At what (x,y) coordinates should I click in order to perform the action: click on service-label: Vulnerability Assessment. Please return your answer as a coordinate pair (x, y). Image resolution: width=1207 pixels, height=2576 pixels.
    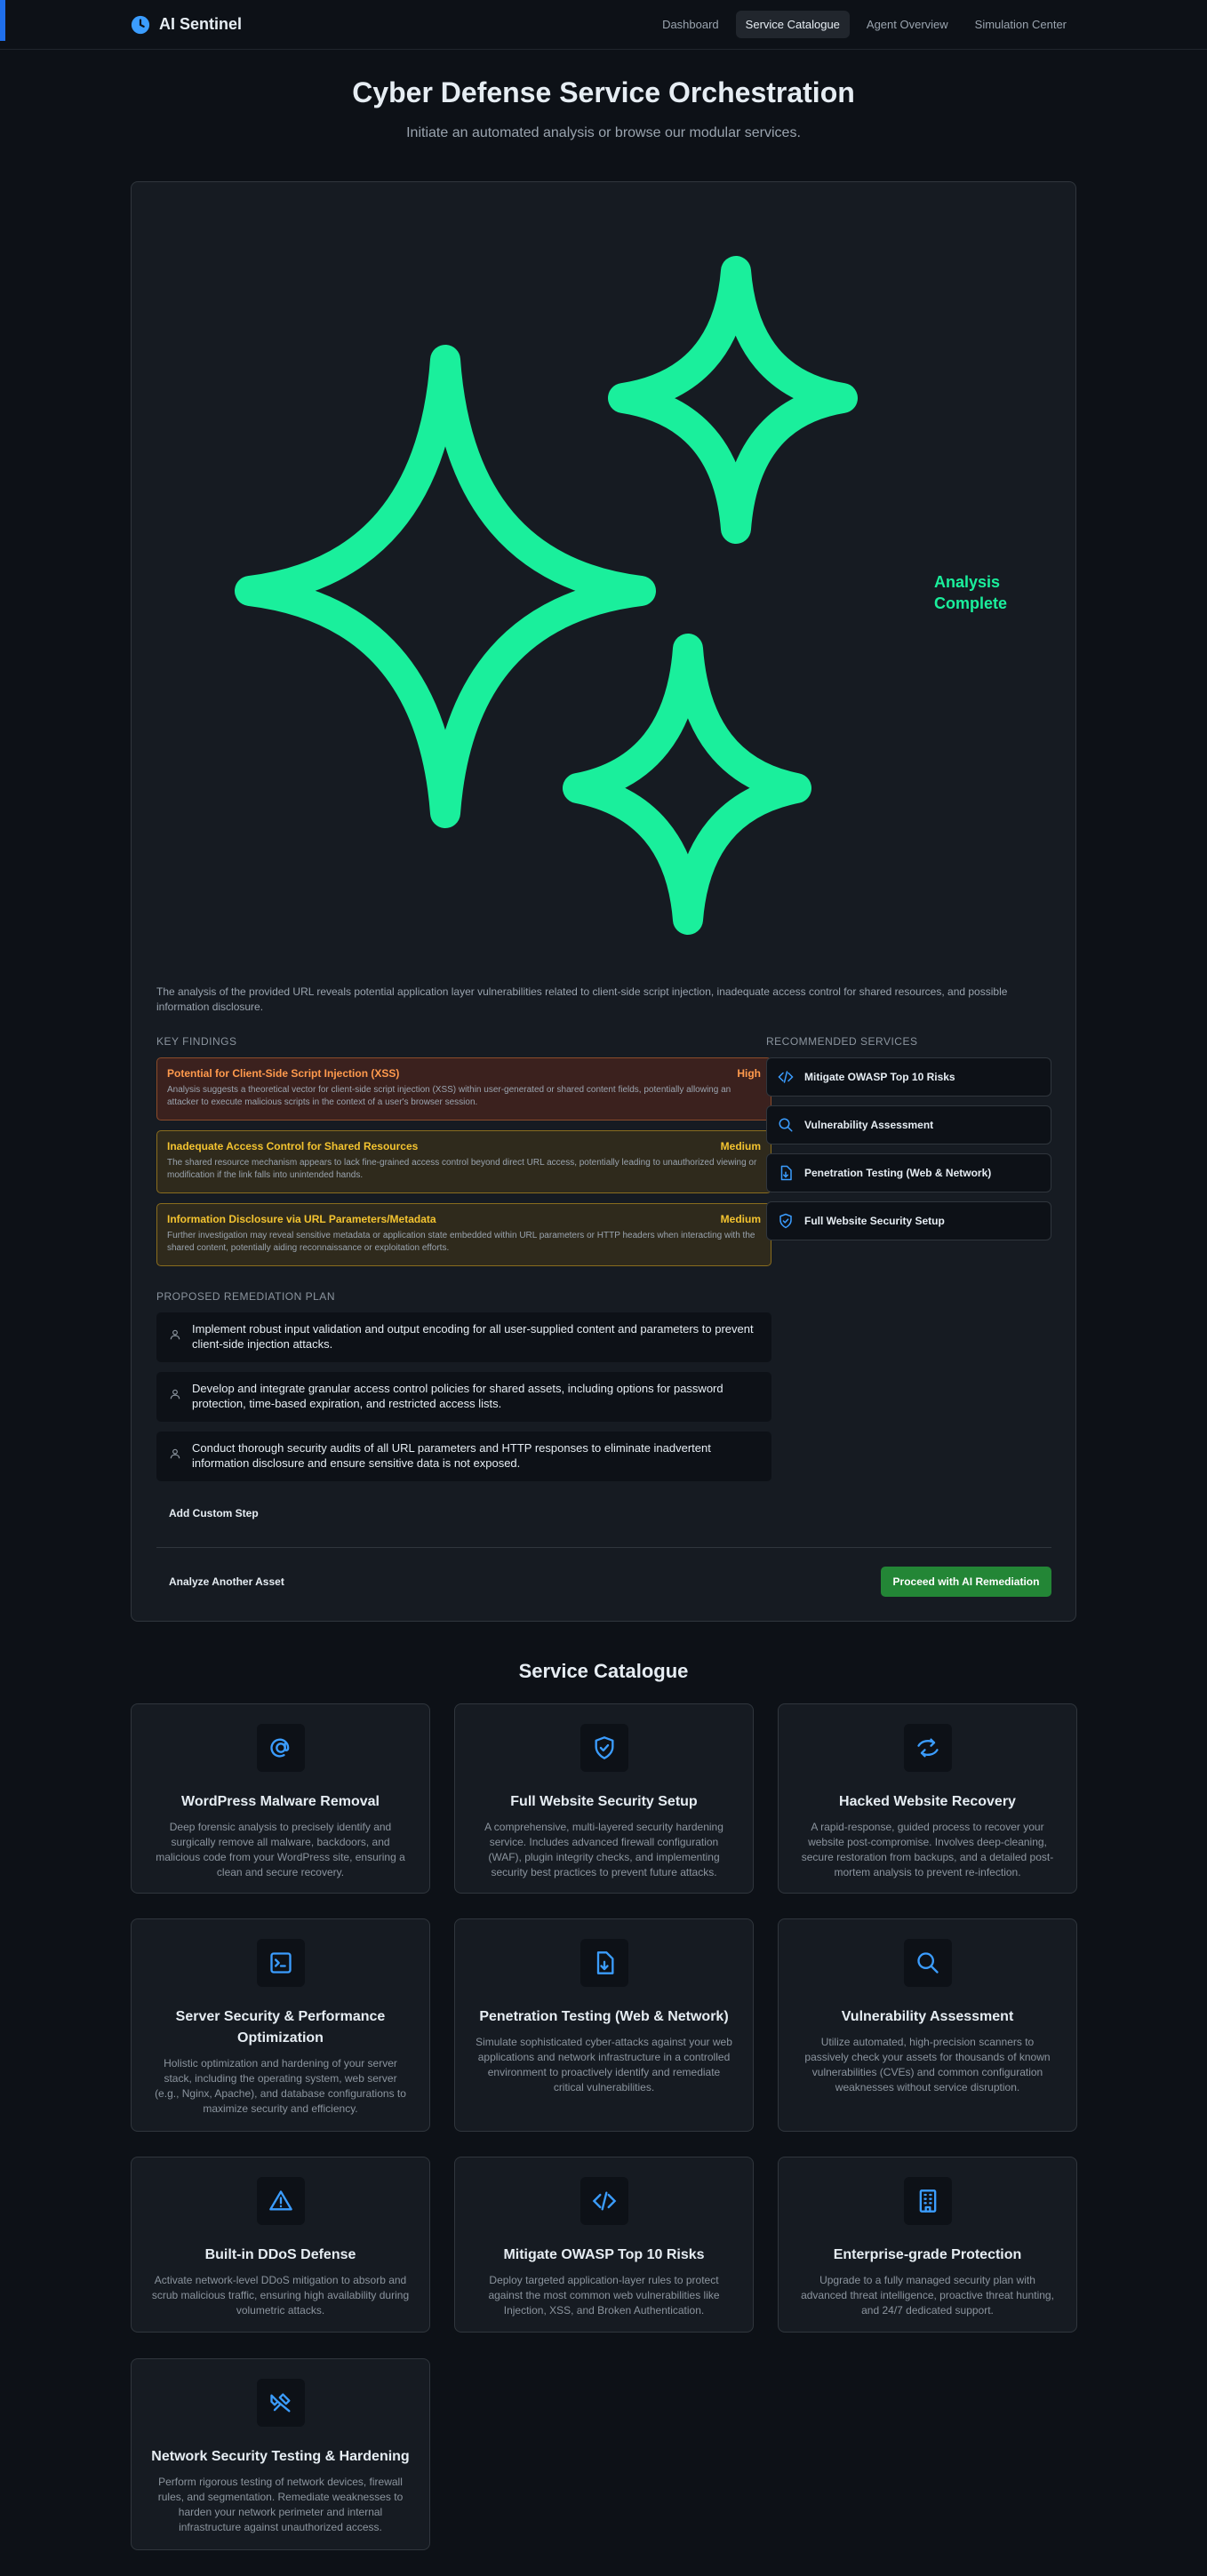
    Looking at the image, I should click on (869, 1125).